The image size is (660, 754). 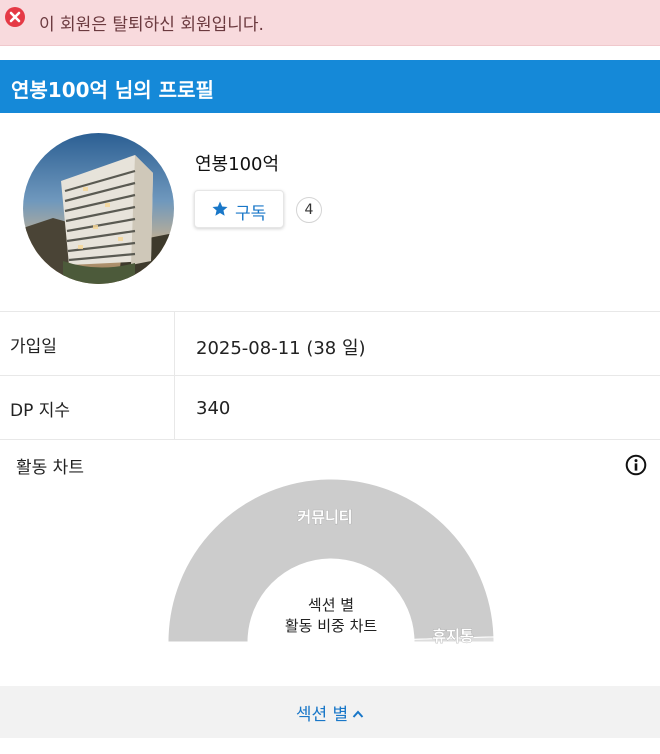 I want to click on dp-index-value: 340, so click(x=213, y=408).